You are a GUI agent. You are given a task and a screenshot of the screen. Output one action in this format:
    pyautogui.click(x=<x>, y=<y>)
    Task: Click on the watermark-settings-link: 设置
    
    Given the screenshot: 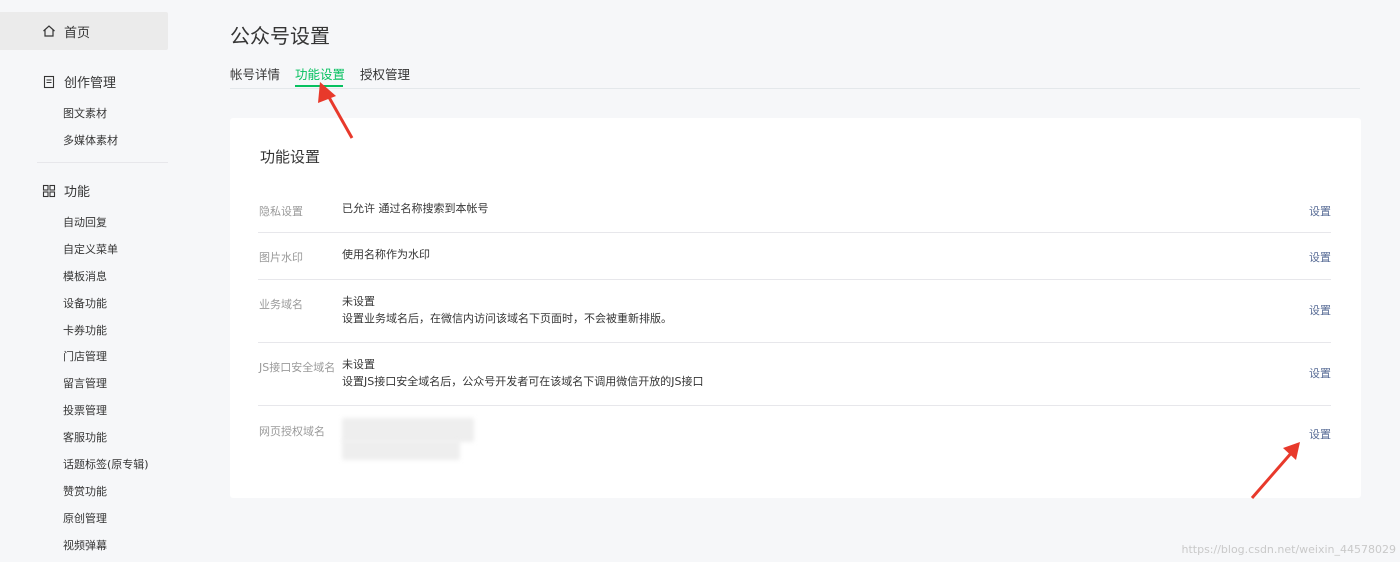 What is the action you would take?
    pyautogui.click(x=1320, y=257)
    